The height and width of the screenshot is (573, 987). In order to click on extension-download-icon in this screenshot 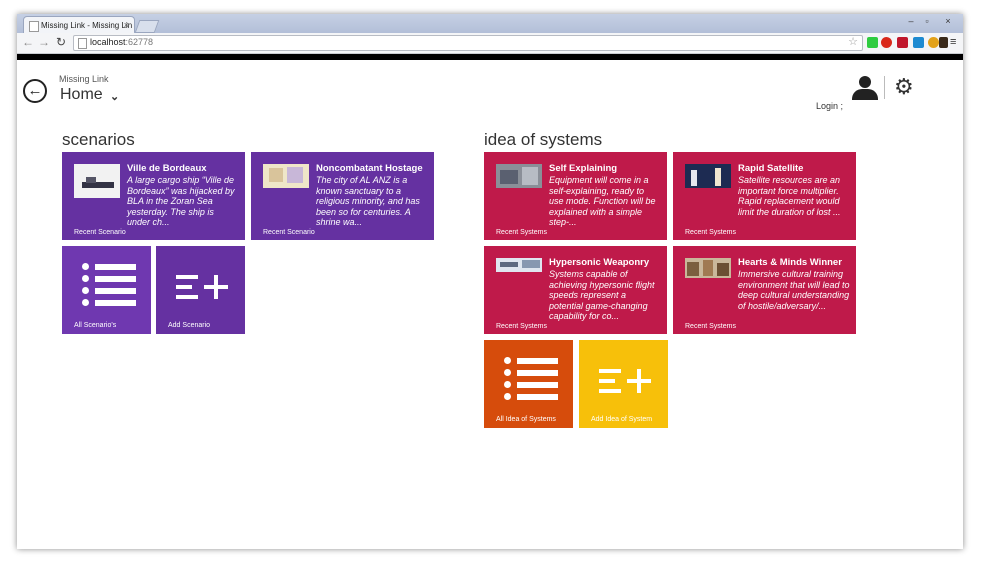, I will do `click(872, 42)`.